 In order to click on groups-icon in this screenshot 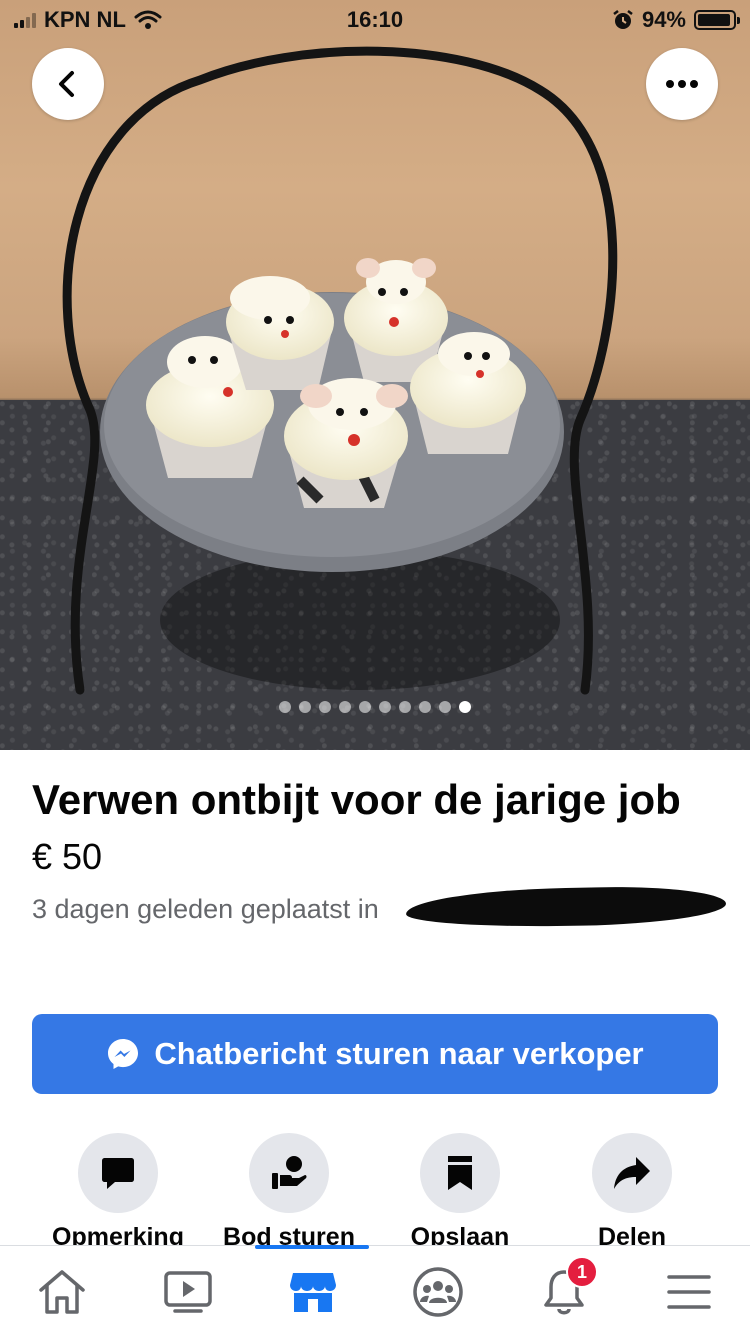, I will do `click(438, 1292)`.